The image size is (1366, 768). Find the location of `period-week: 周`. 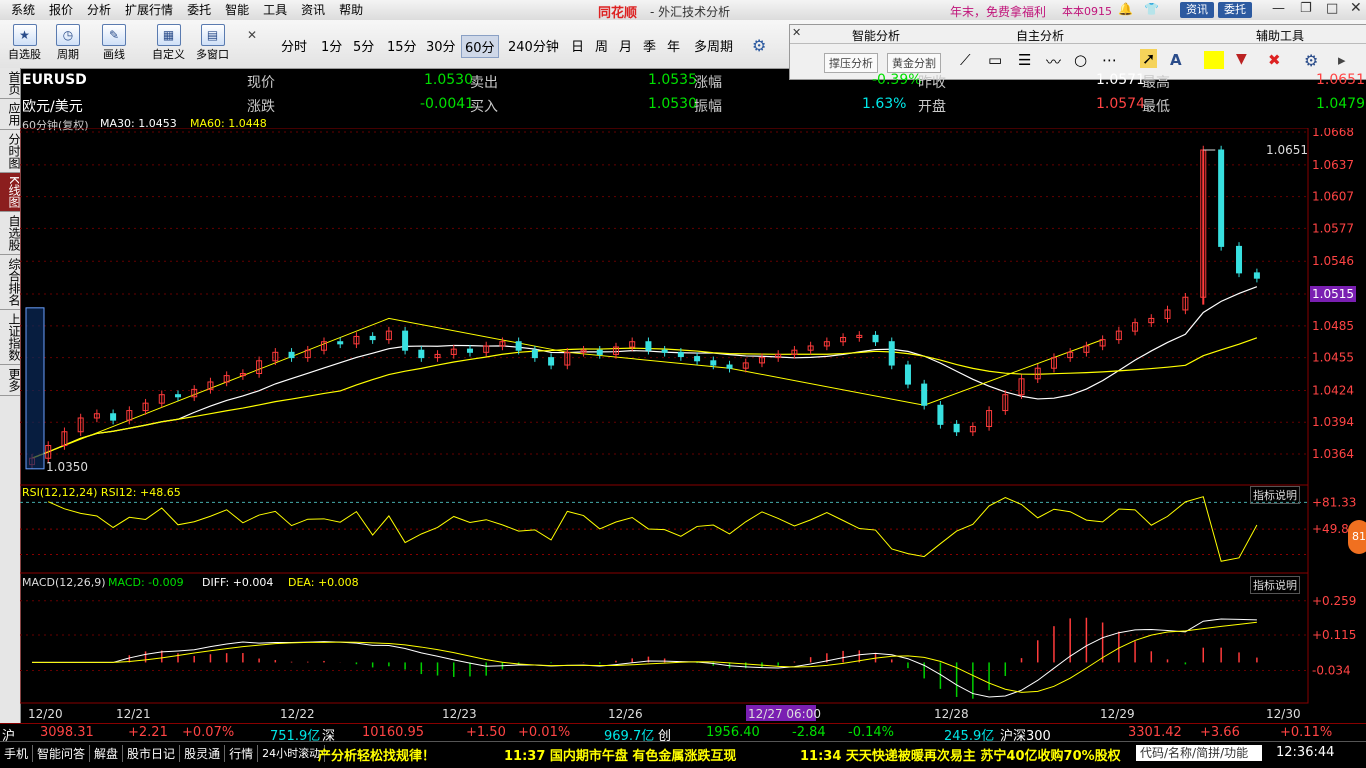

period-week: 周 is located at coordinates (601, 45).